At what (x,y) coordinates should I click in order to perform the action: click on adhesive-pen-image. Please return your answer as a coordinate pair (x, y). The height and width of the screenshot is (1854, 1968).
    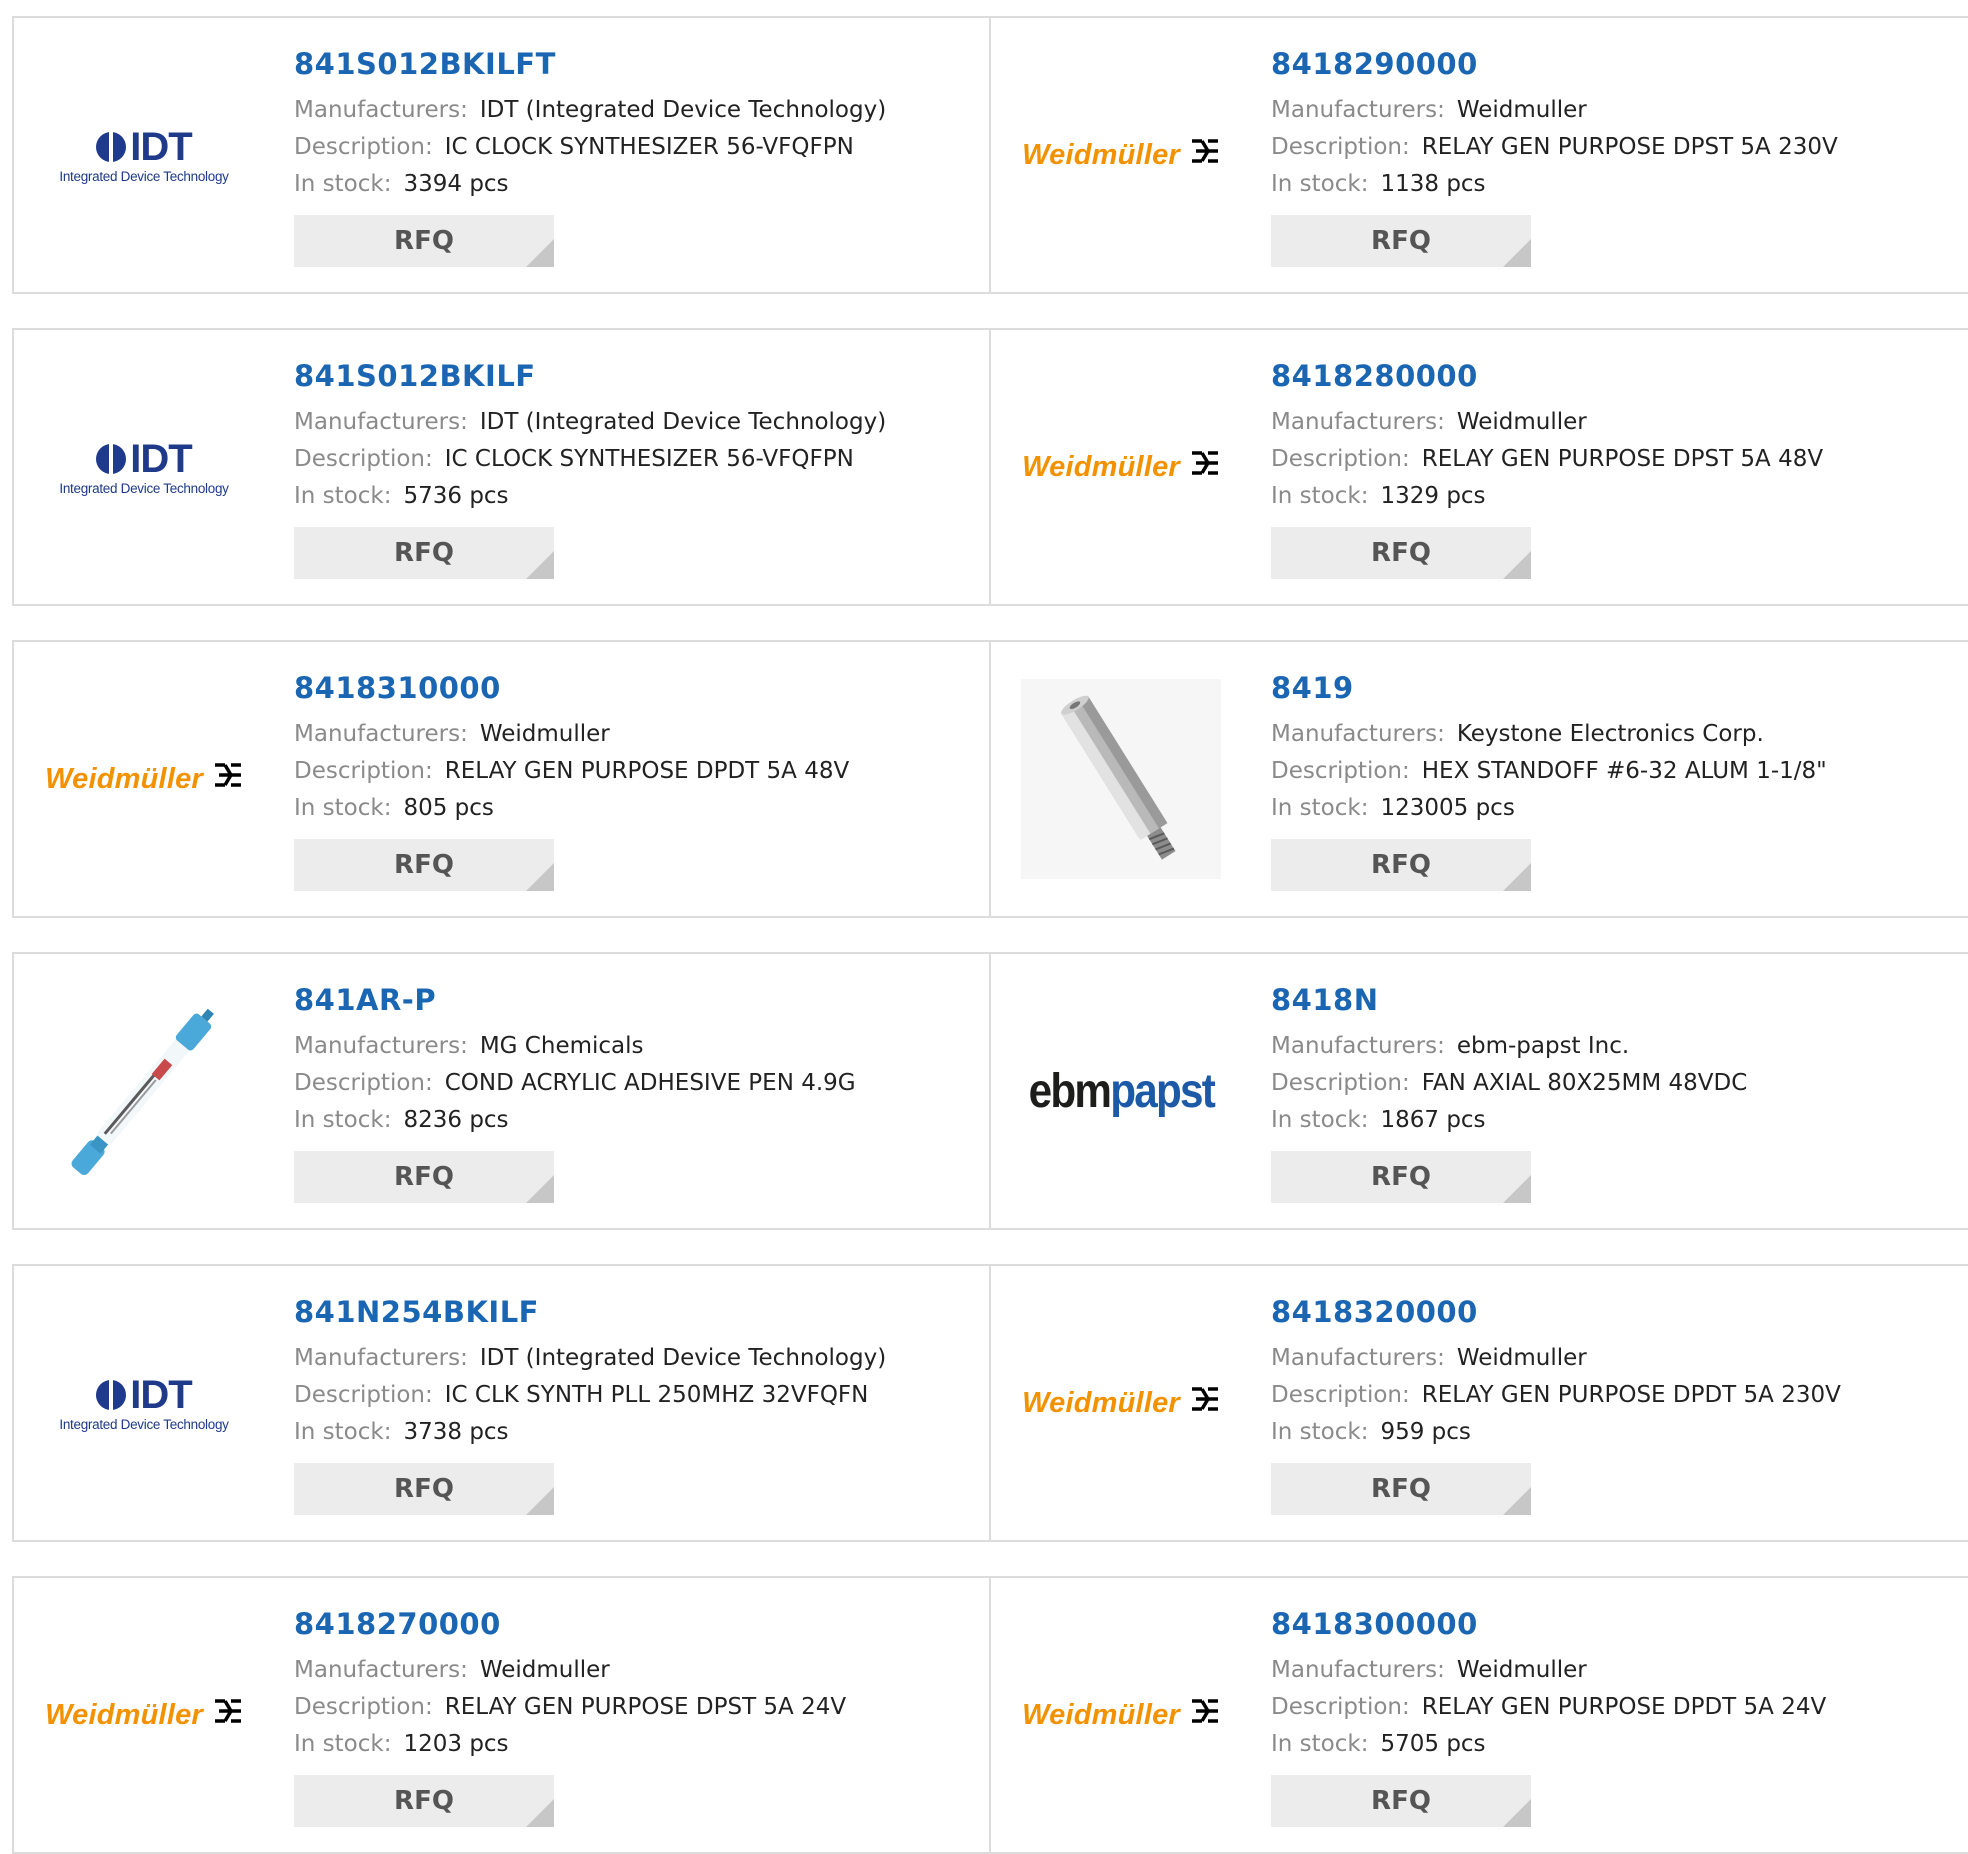
    Looking at the image, I should click on (144, 1091).